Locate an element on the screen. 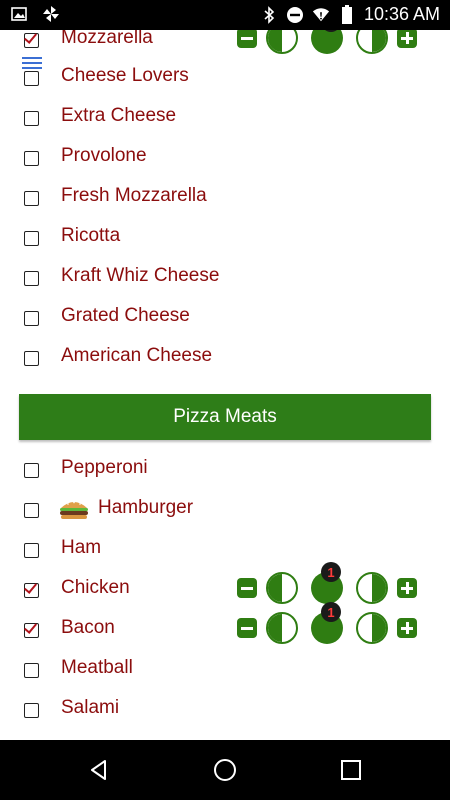 This screenshot has width=450, height=800. home-icon is located at coordinates (225, 770).